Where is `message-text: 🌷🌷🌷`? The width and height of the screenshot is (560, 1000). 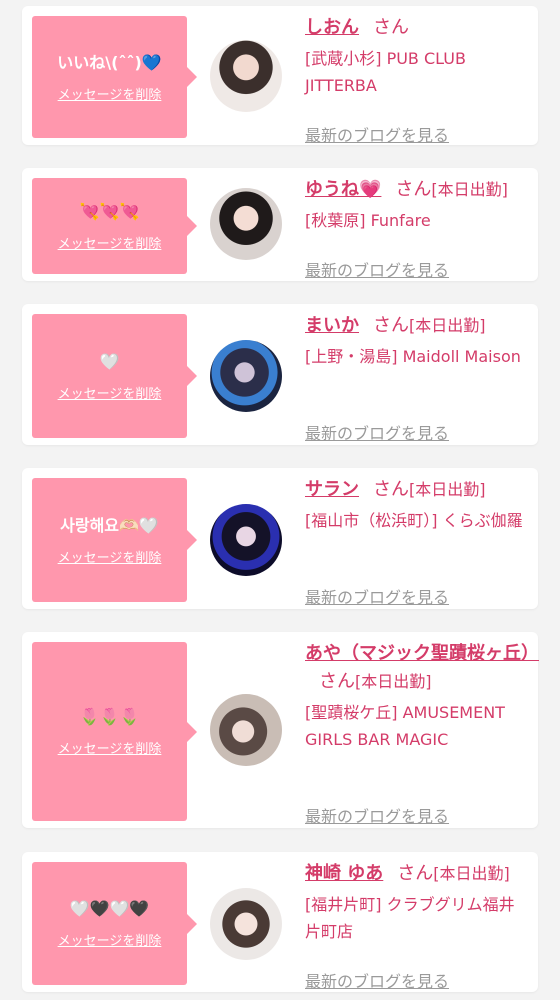 message-text: 🌷🌷🌷 is located at coordinates (109, 716).